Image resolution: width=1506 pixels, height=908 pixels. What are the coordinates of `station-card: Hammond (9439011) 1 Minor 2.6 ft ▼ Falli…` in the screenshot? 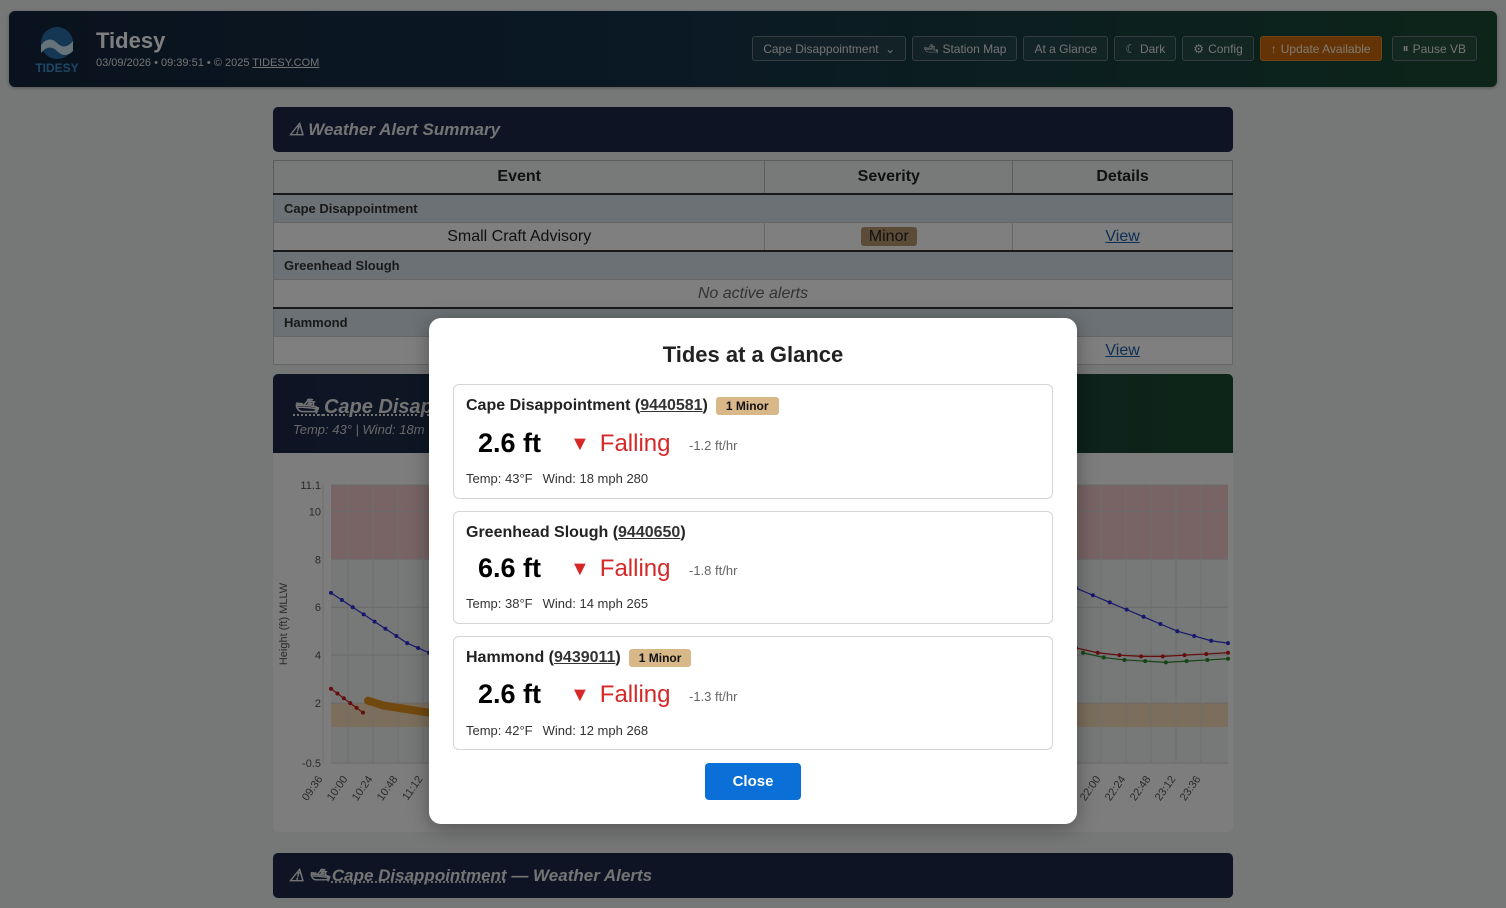 It's located at (753, 693).